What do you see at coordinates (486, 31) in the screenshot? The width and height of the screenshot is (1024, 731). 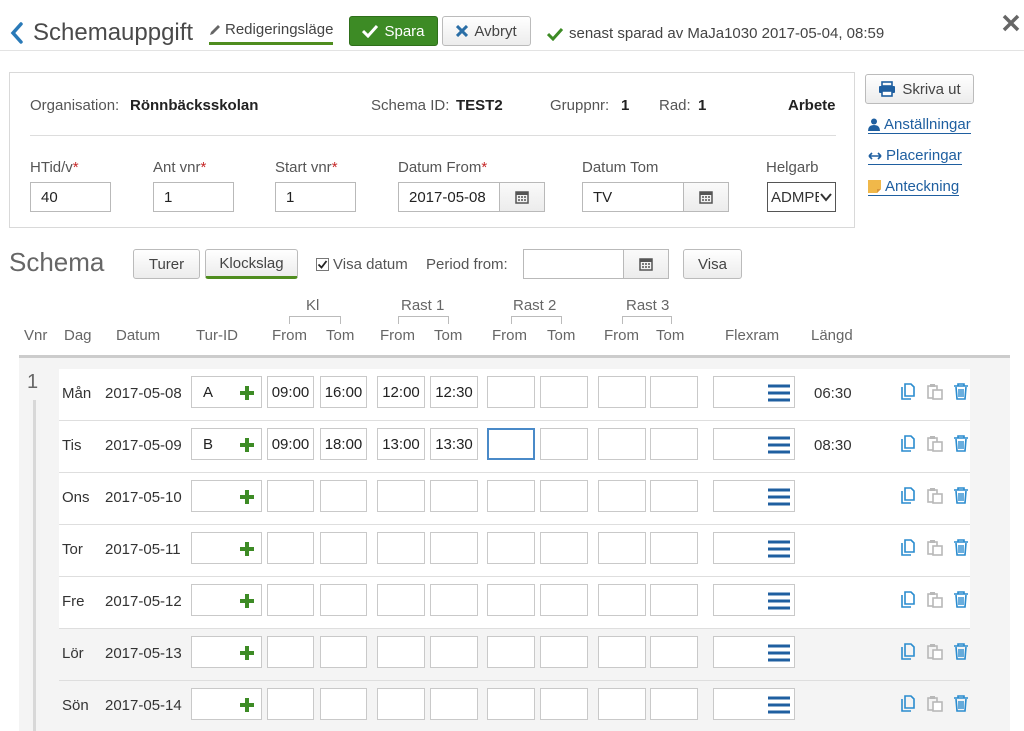 I see `cancel-button: Avbryt` at bounding box center [486, 31].